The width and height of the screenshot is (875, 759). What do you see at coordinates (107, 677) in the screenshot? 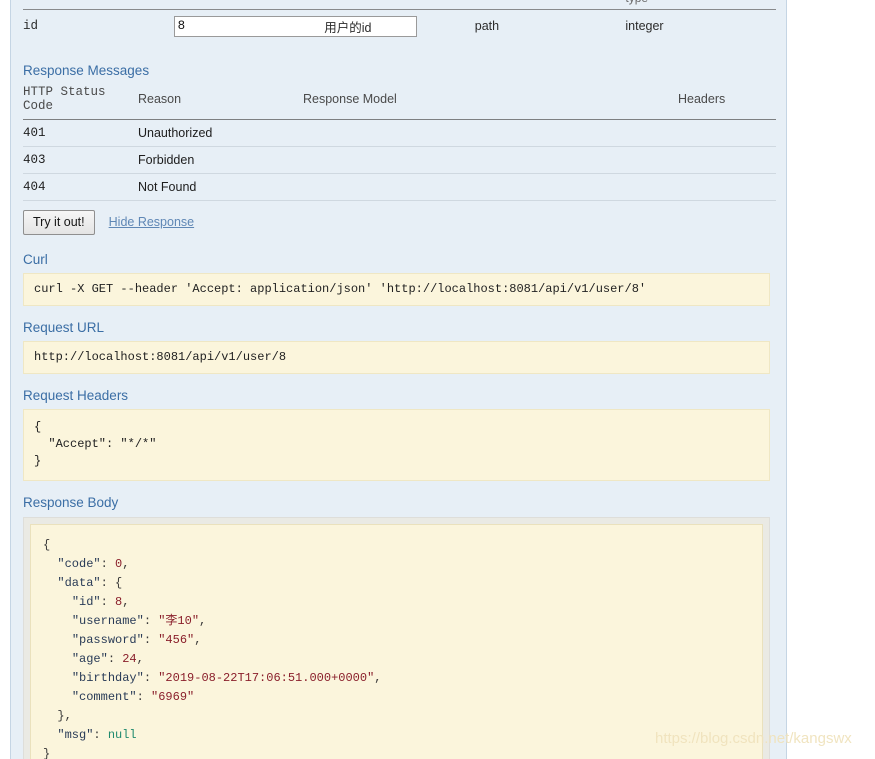
I see `json-token: "birthday"` at bounding box center [107, 677].